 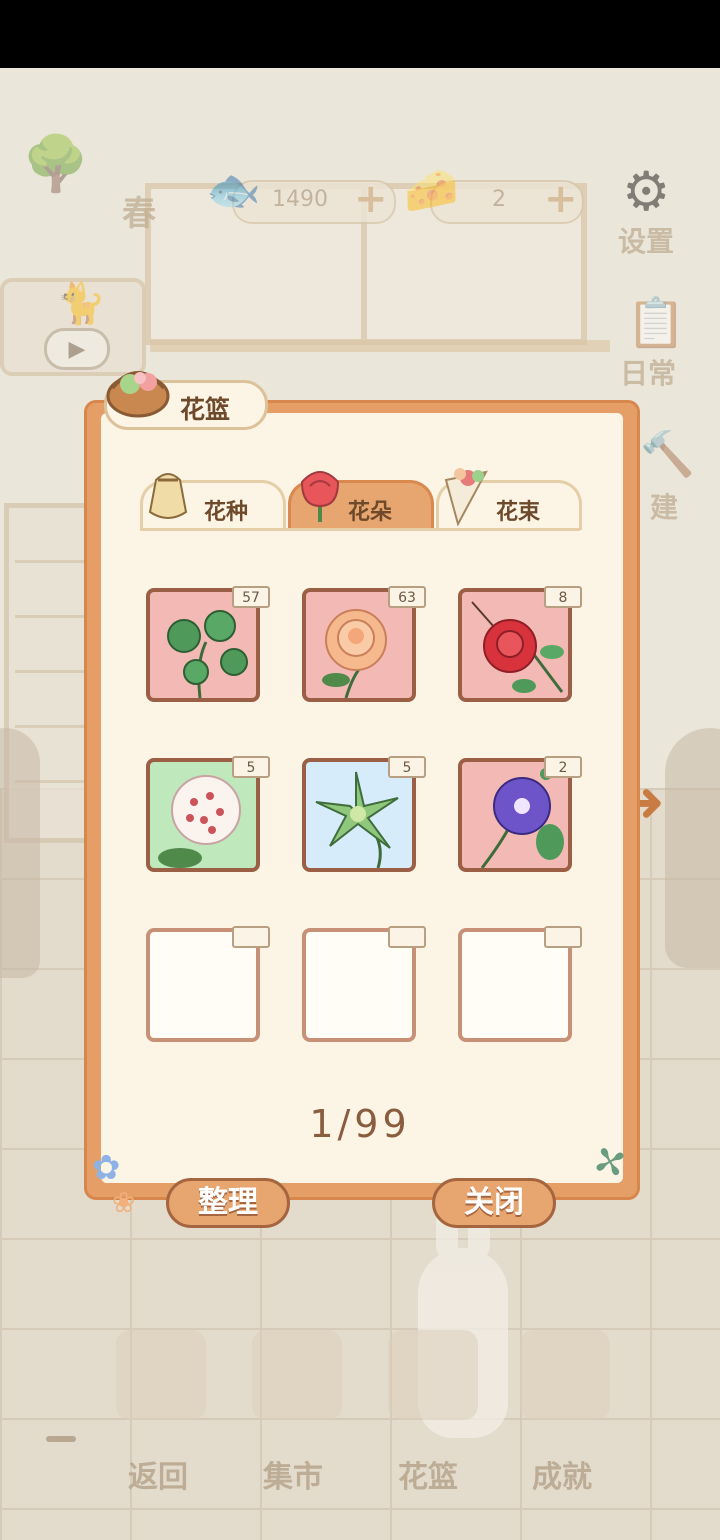 I want to click on sort-button: 整理, so click(x=228, y=1203).